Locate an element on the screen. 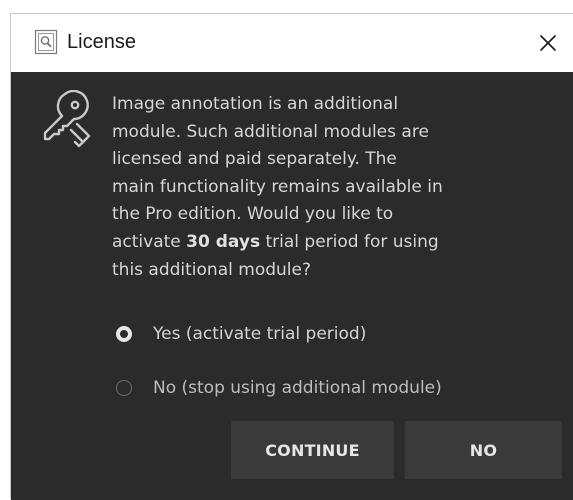 This screenshot has height=500, width=573. continue-button: CONTINUE is located at coordinates (312, 450).